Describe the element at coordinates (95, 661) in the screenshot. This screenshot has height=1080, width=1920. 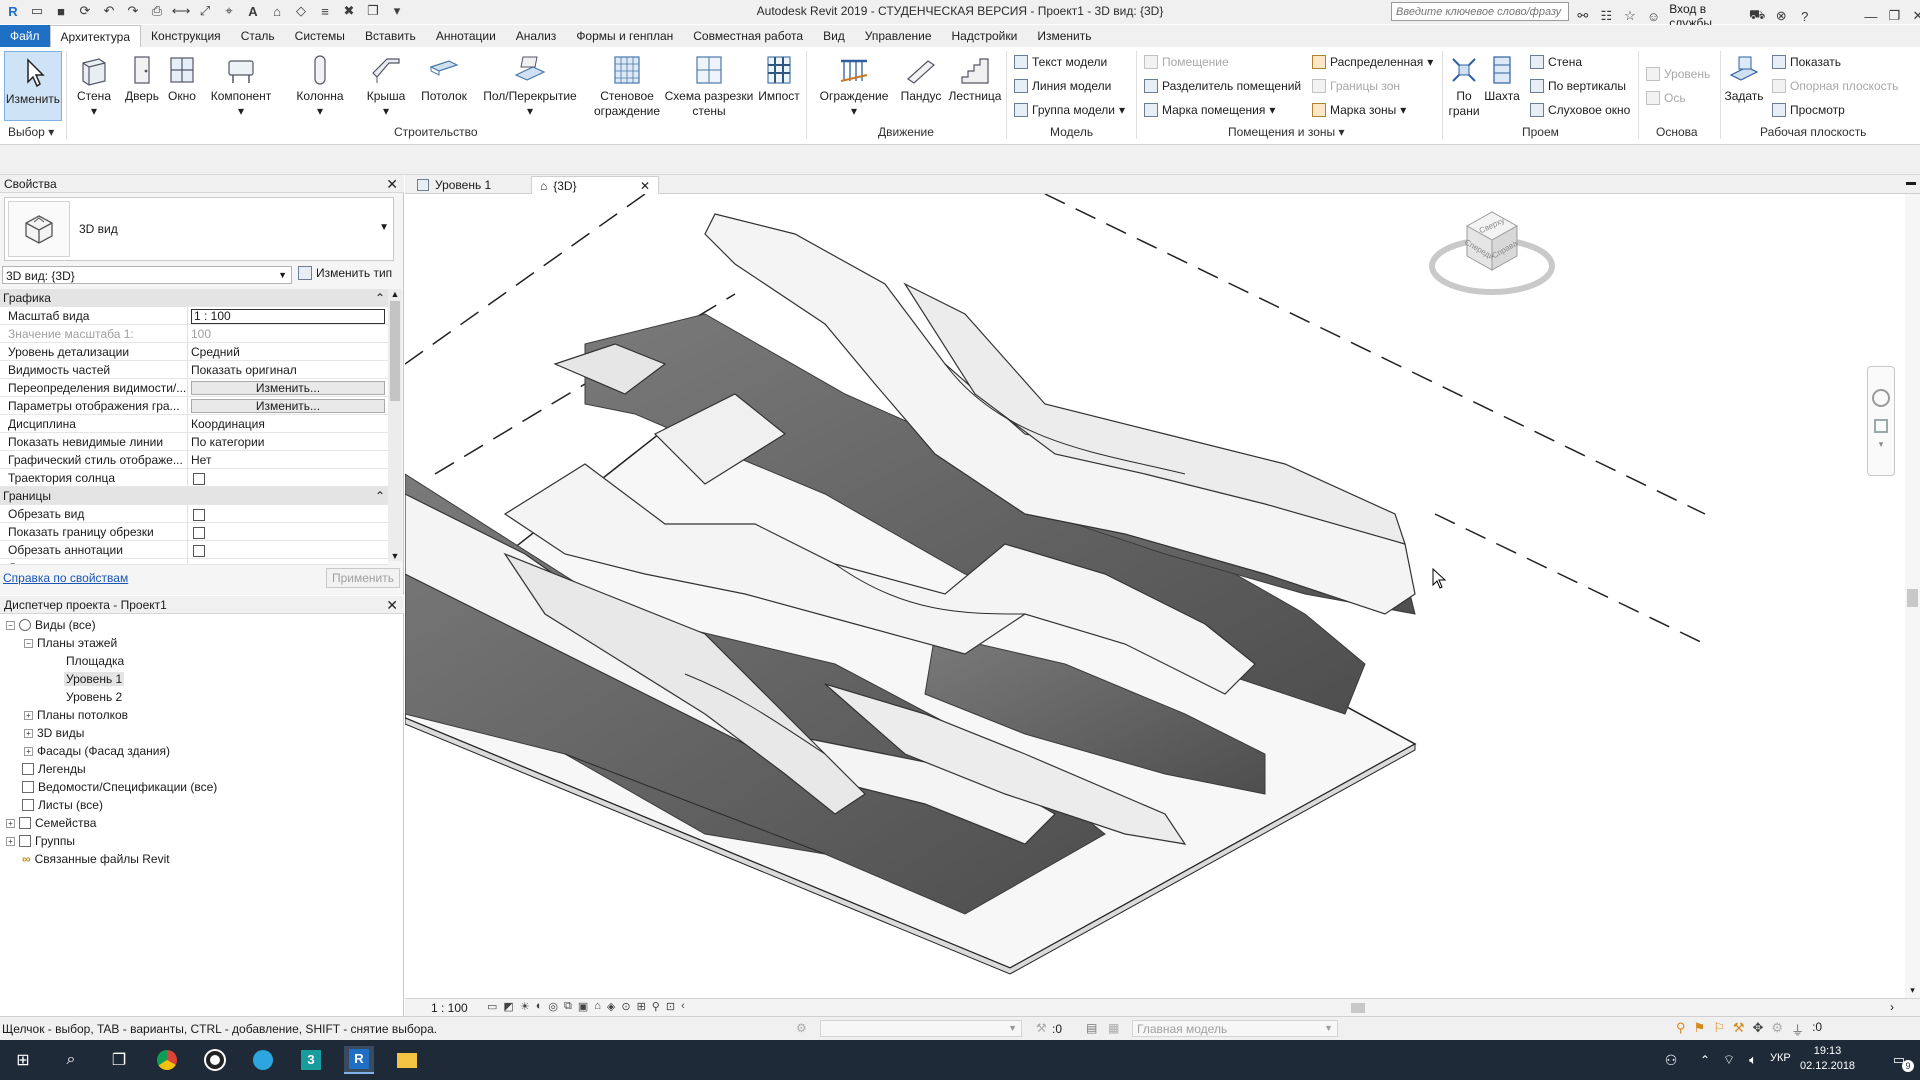
I see `tree-node-site: Площадка` at that location.